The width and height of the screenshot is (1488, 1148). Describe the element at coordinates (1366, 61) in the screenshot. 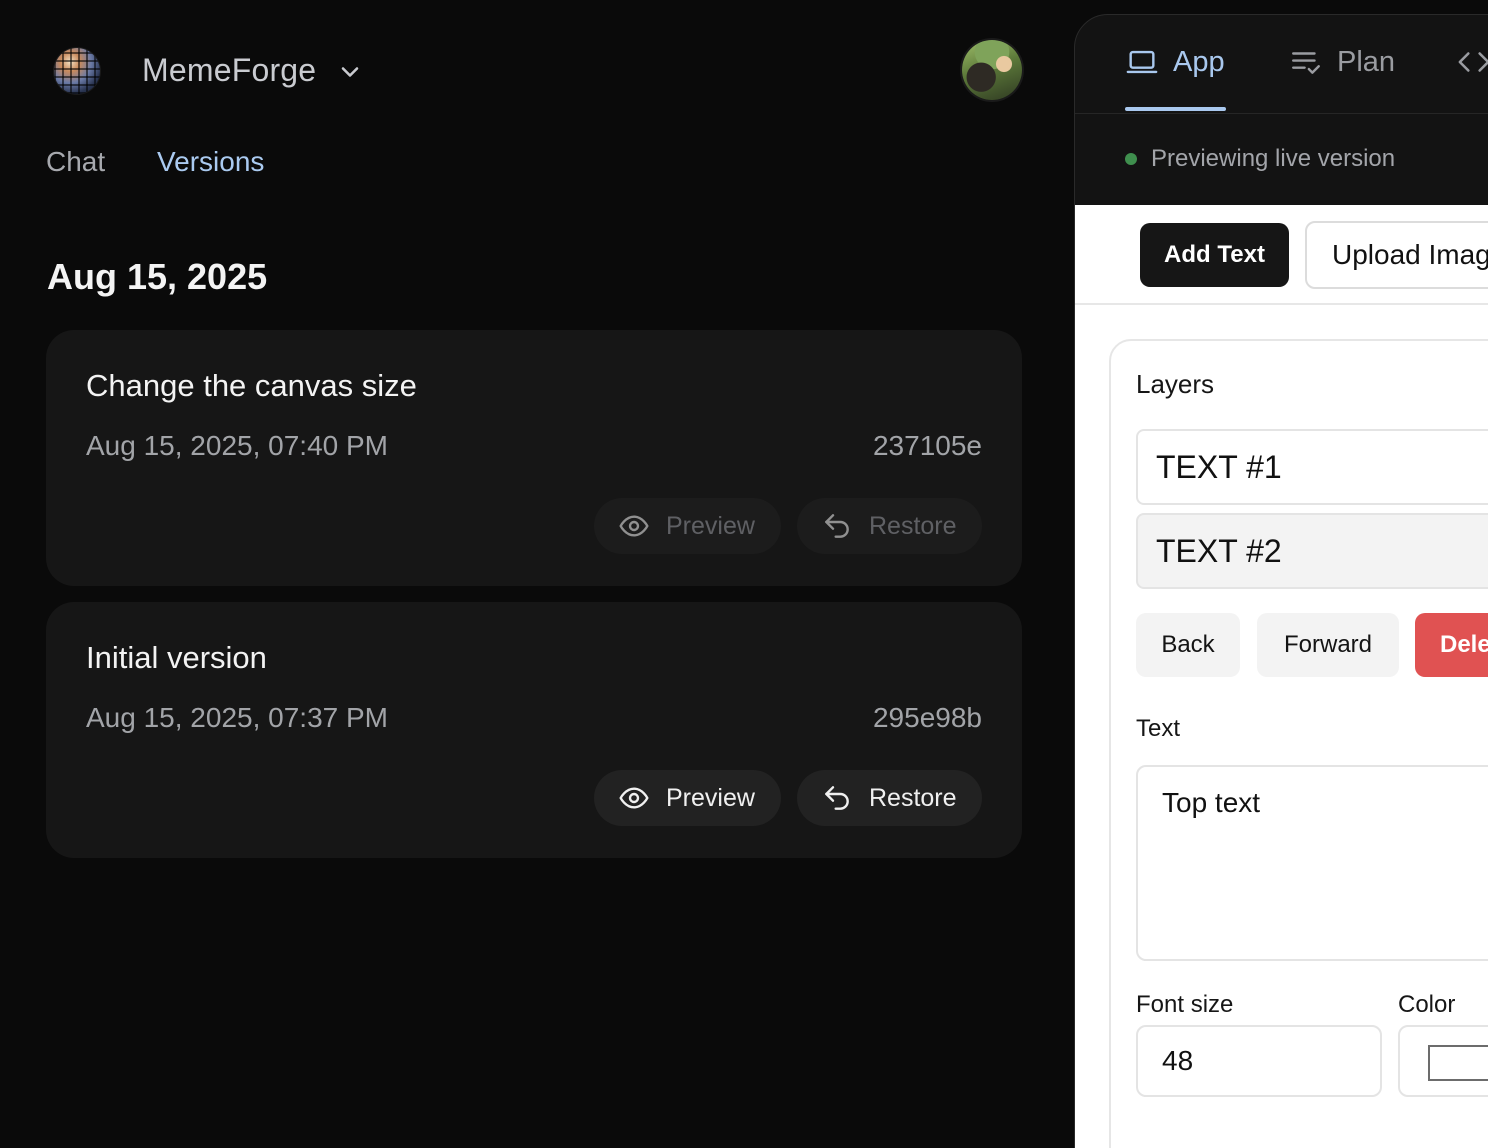

I see `tab-plan-label: Plan` at that location.